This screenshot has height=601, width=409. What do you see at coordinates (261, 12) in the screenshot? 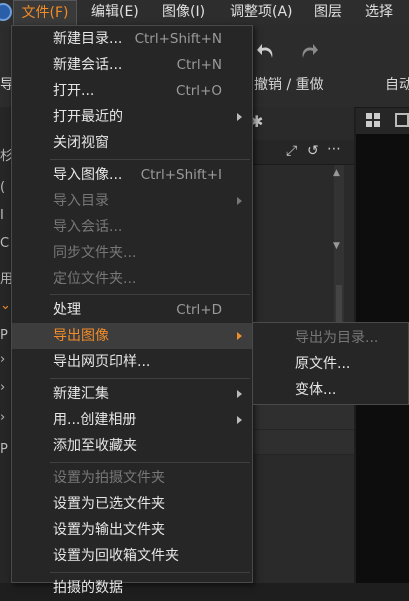
I see `menu-adjustments: 调整项(A)` at bounding box center [261, 12].